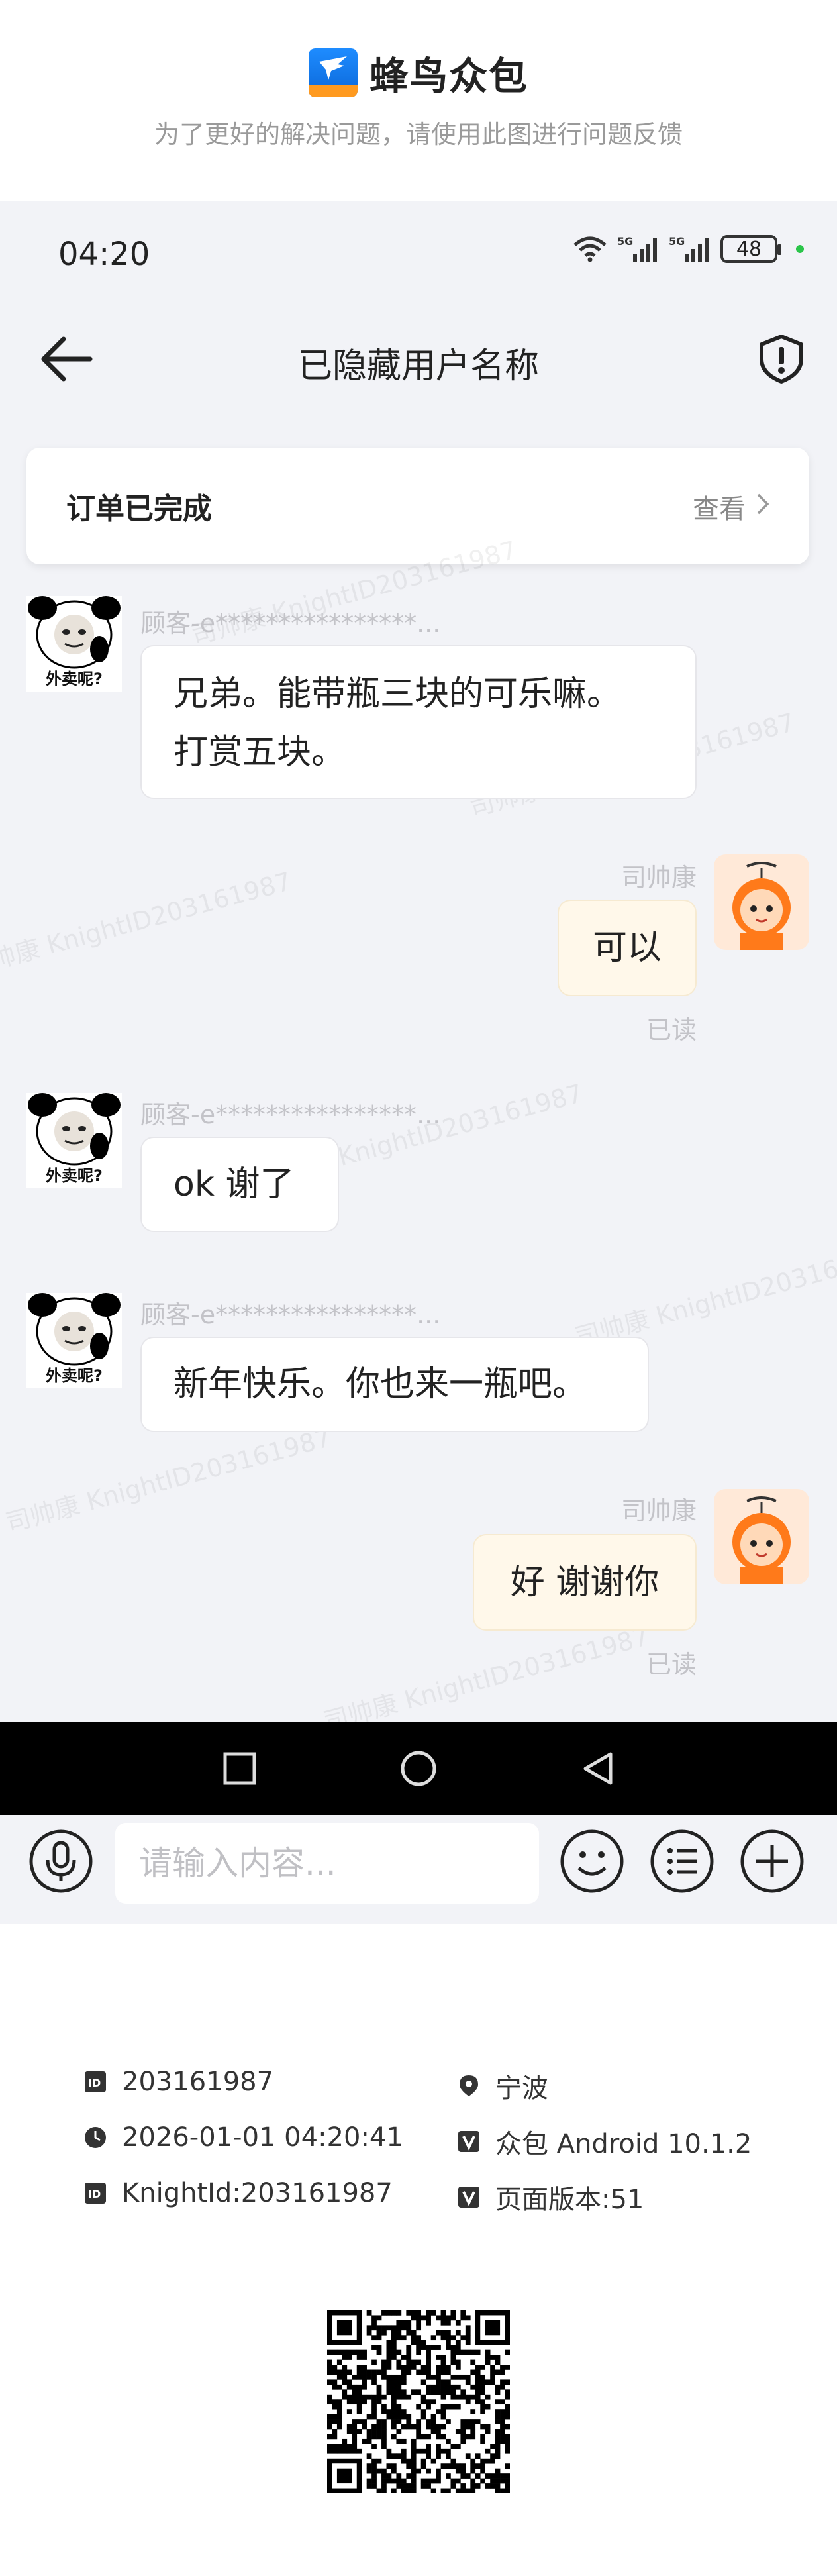 The width and height of the screenshot is (837, 2576). What do you see at coordinates (625, 241) in the screenshot?
I see `network-label-1: 5G` at bounding box center [625, 241].